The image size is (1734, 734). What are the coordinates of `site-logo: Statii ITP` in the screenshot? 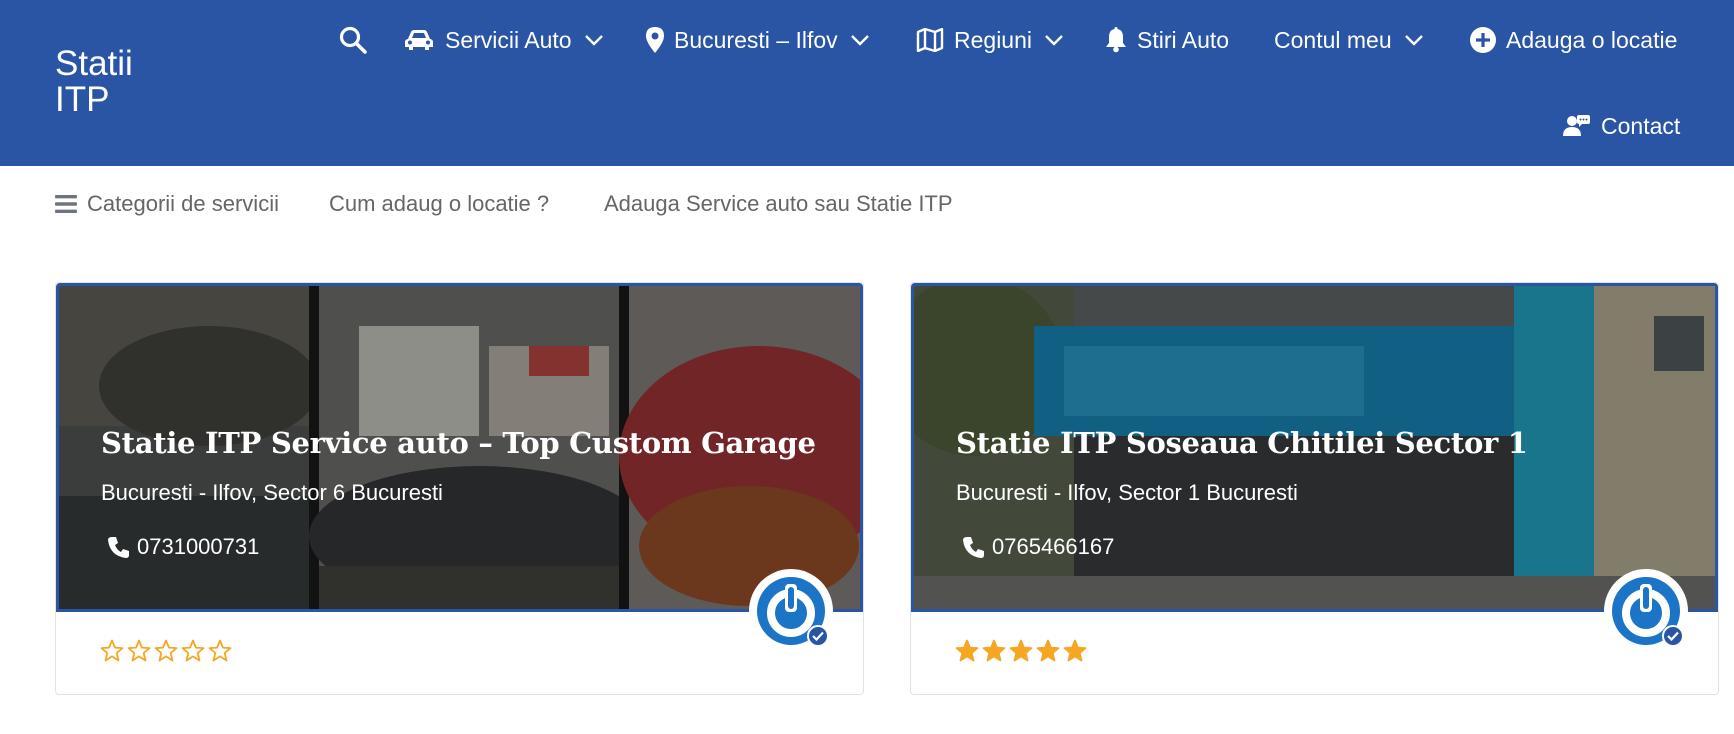 It's located at (115, 82).